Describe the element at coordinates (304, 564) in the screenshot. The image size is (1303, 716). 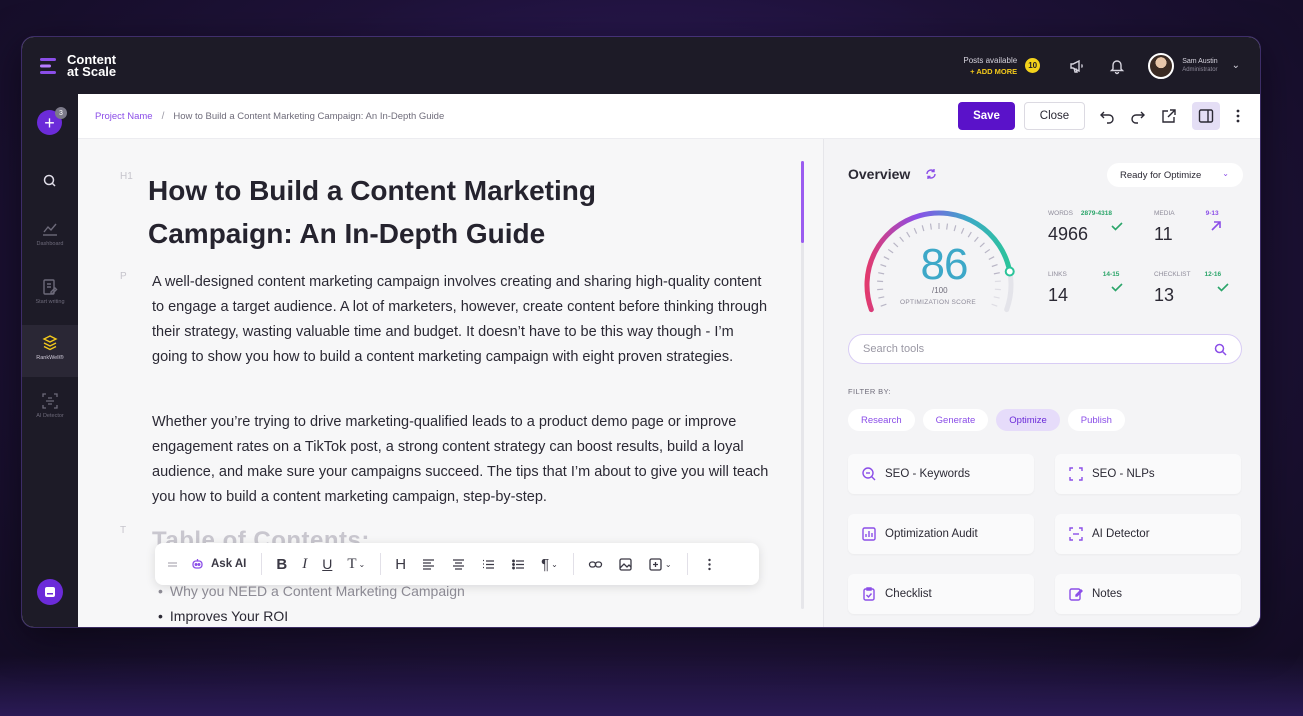
I see `italic-icon: I` at that location.